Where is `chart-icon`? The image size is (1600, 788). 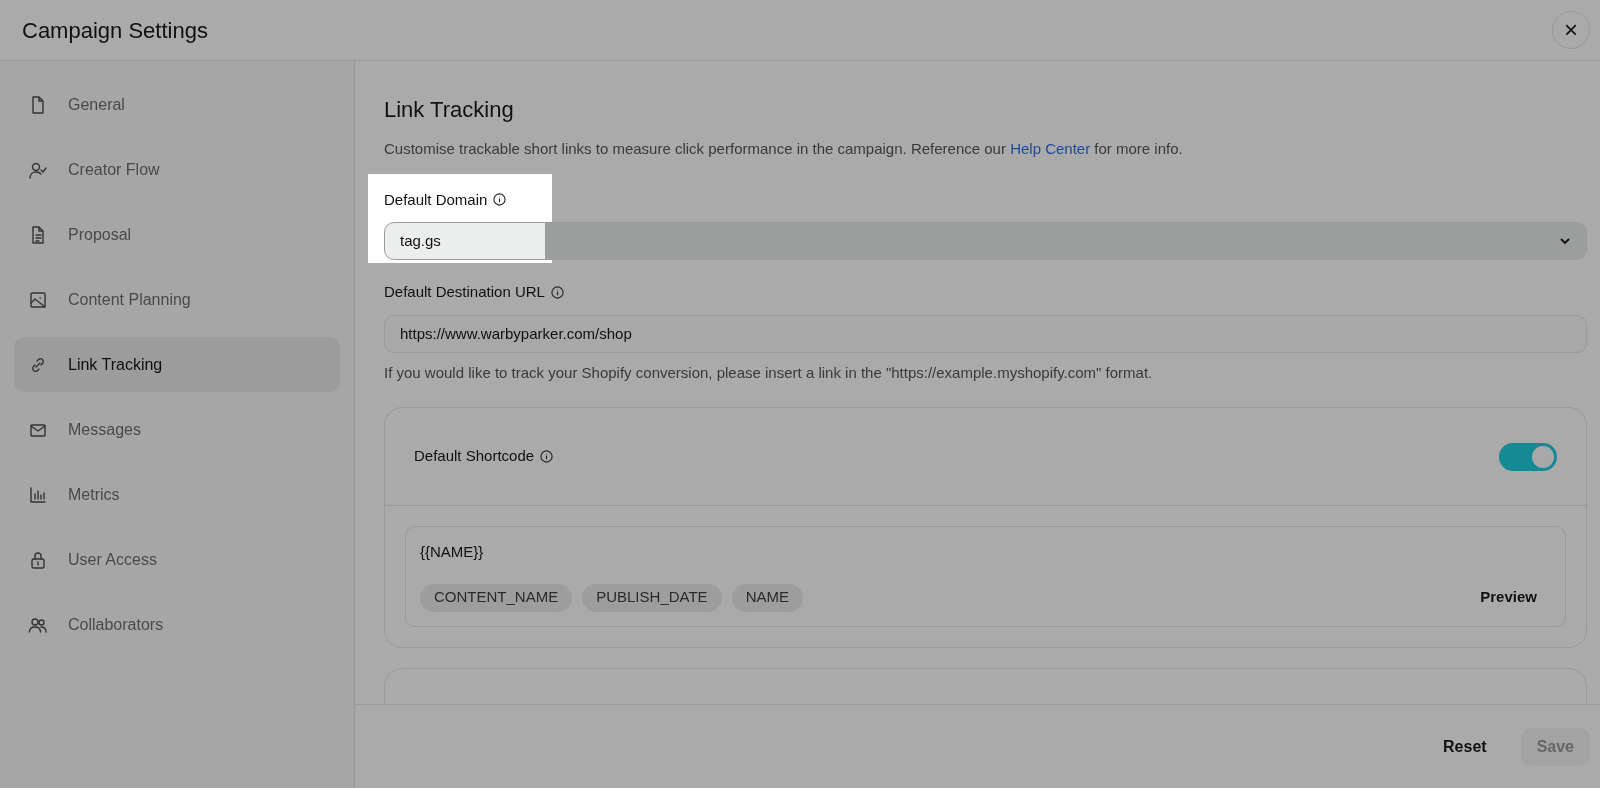 chart-icon is located at coordinates (38, 494).